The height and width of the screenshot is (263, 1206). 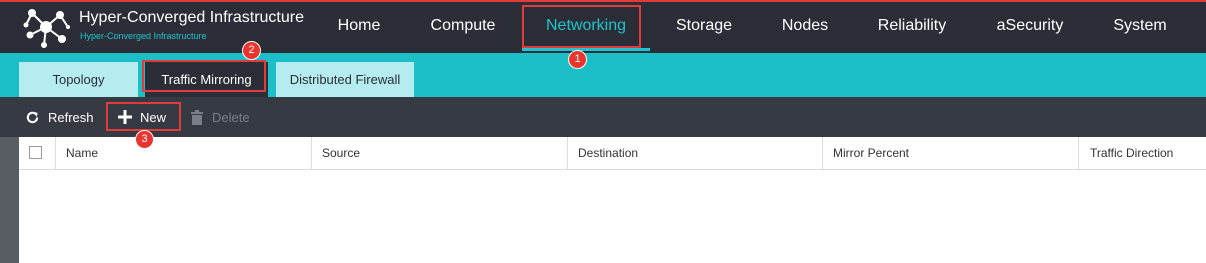 I want to click on nav-active-indicator, so click(x=586, y=49).